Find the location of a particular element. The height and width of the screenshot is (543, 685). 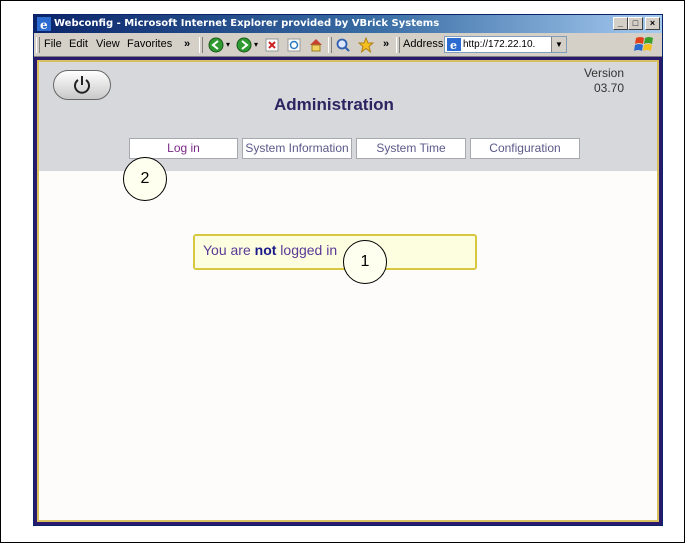

search-icon is located at coordinates (343, 45).